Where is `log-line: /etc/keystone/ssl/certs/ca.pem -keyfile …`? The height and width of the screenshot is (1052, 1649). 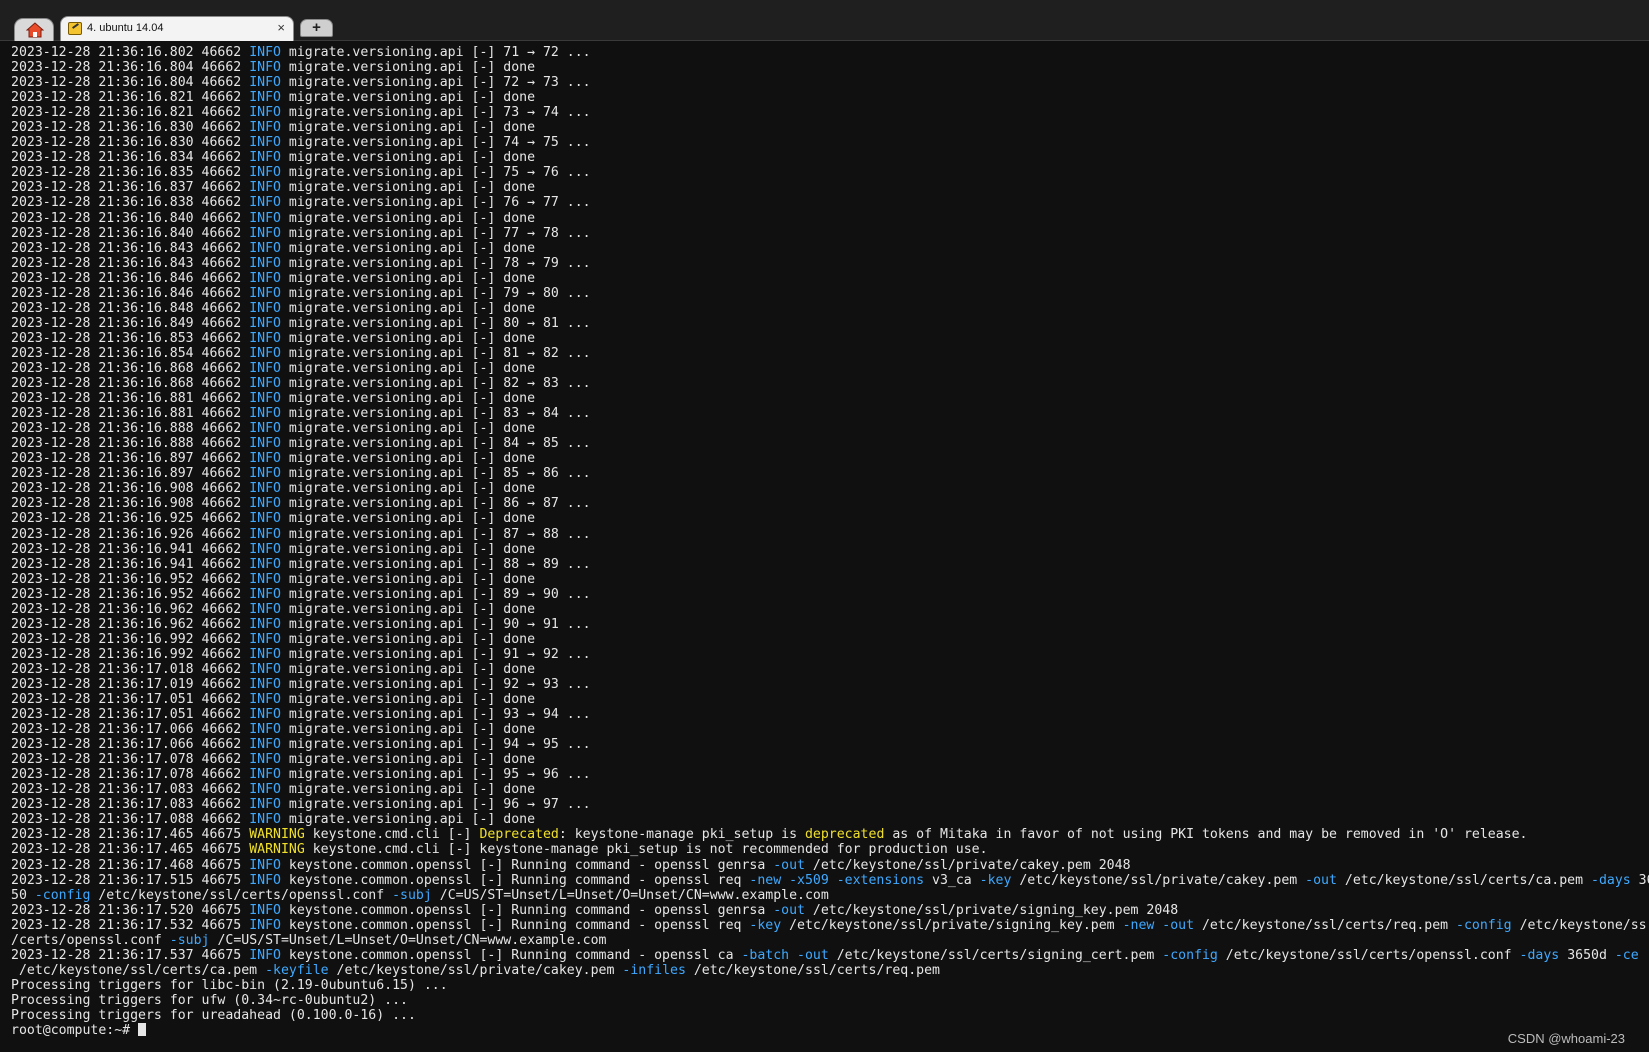 log-line: /etc/keystone/ssl/certs/ca.pem -keyfile … is located at coordinates (830, 970).